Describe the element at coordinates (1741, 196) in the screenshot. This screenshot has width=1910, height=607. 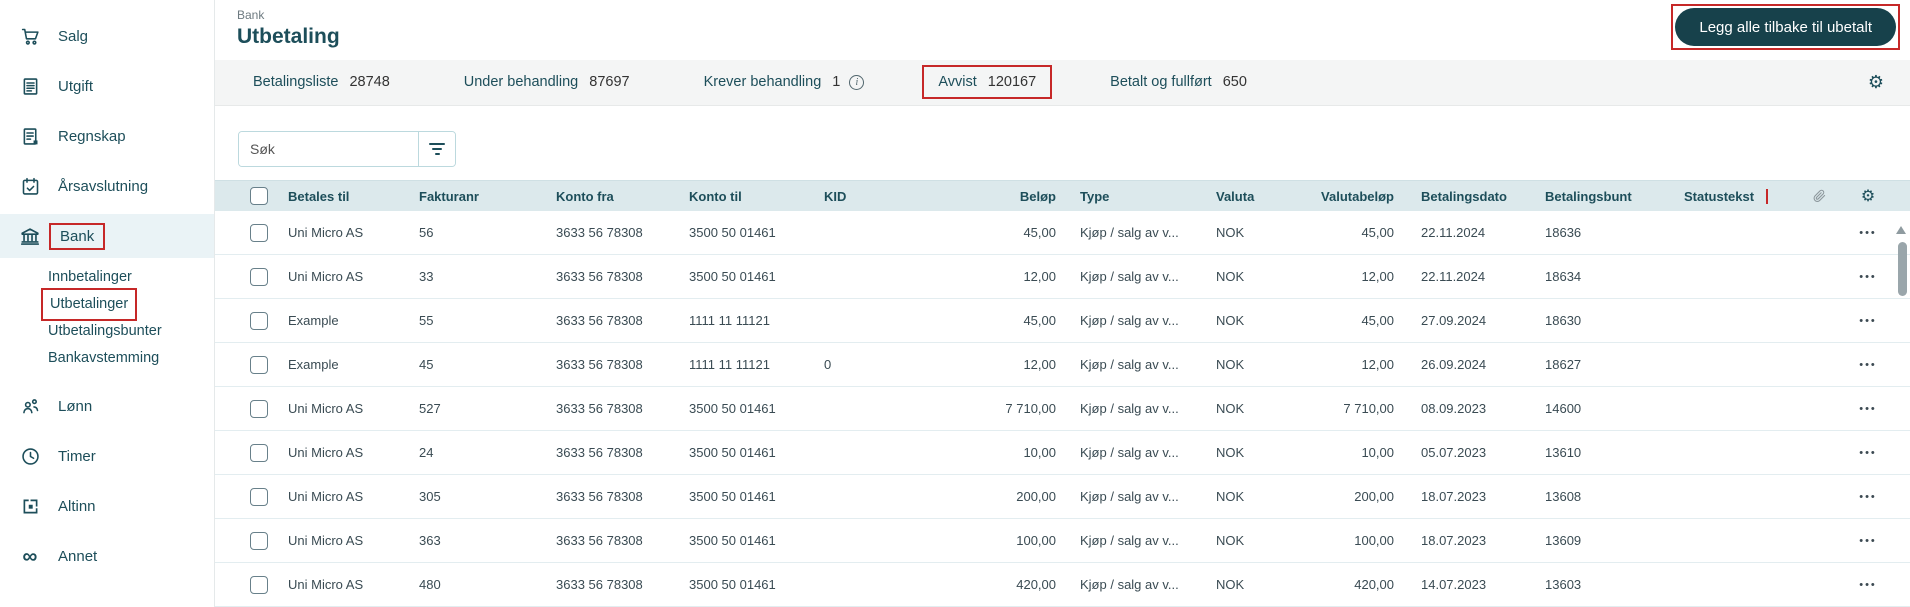
I see `column-header-statustekst: Statustekst` at that location.